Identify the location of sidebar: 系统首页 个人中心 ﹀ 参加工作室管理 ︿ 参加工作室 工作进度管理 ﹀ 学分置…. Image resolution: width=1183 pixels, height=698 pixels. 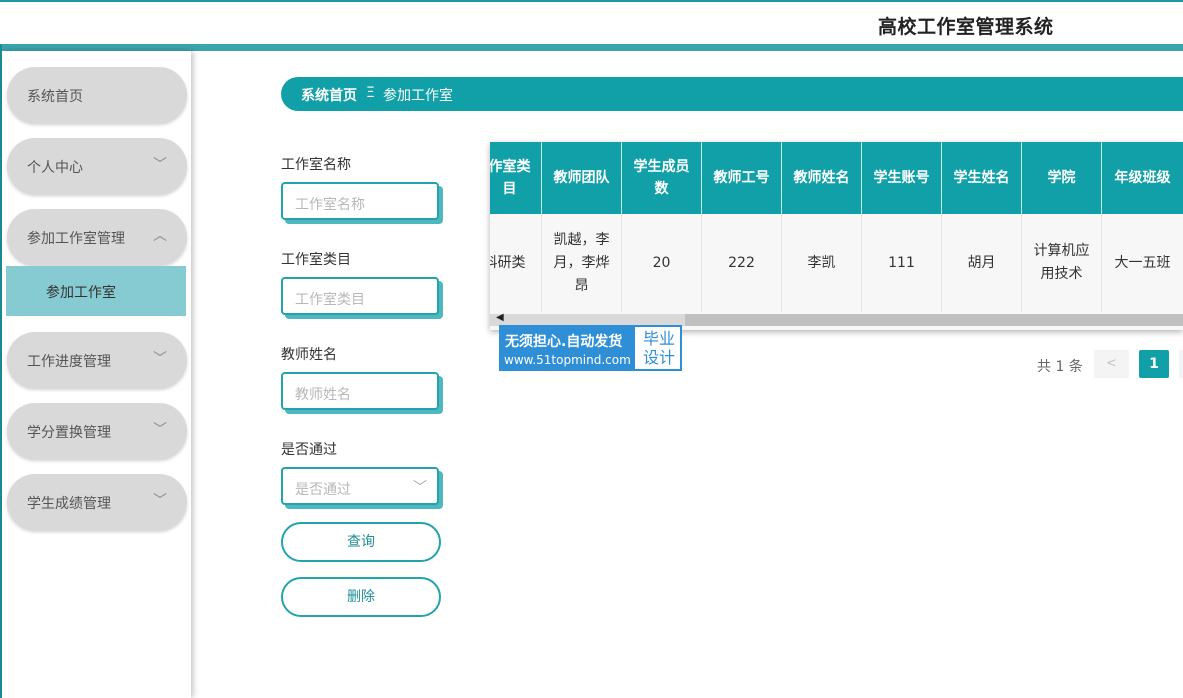
(96, 374).